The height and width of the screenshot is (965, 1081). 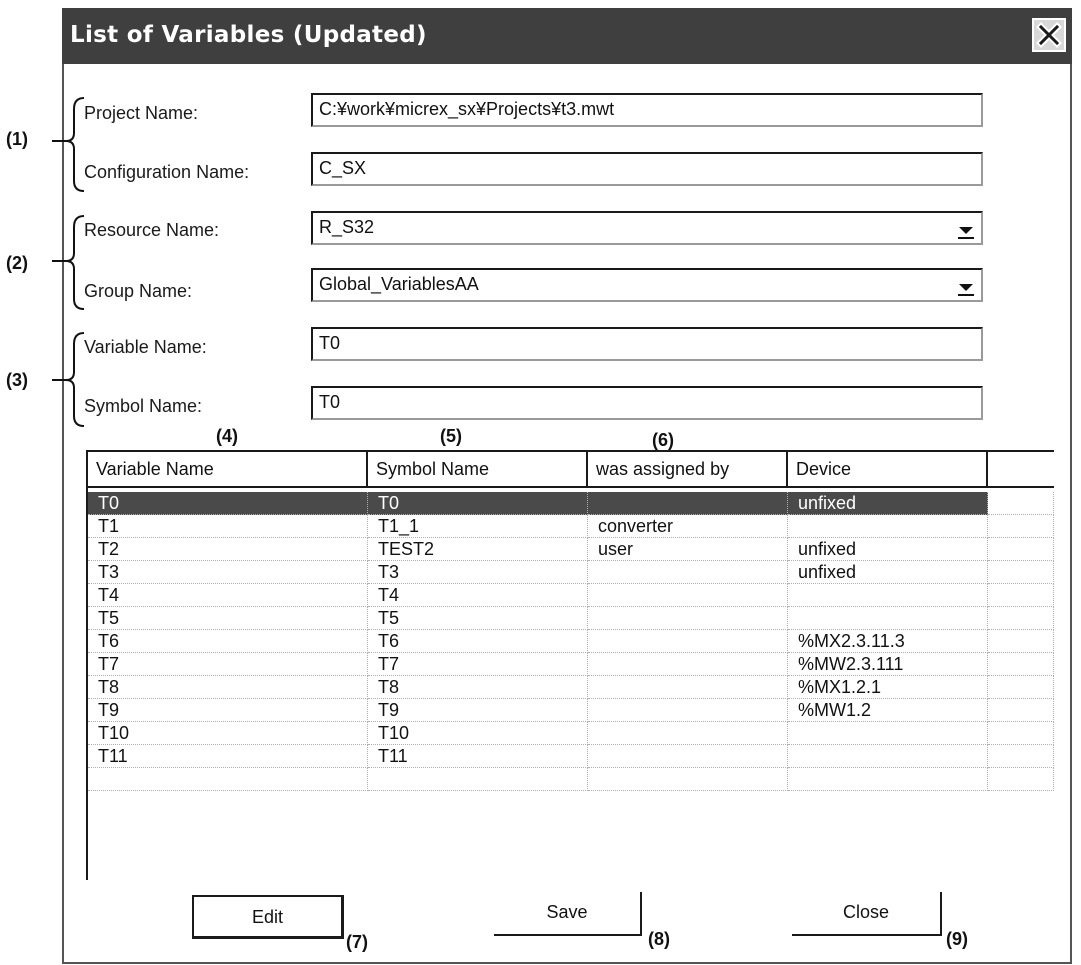 I want to click on resource-name-dropdown: R_S32, so click(x=647, y=228).